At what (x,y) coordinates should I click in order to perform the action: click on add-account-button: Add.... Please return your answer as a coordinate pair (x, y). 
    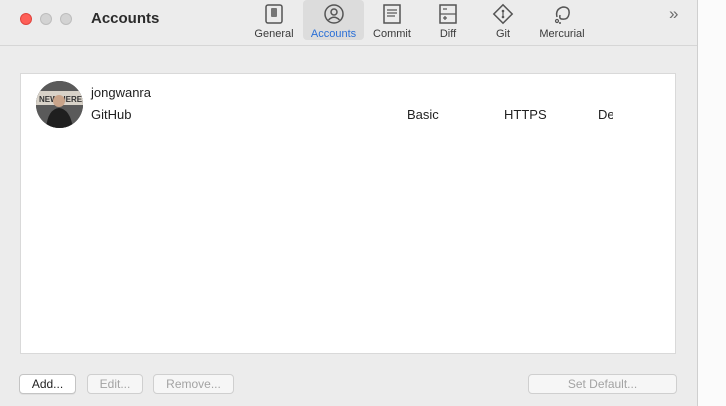
    Looking at the image, I should click on (47, 384).